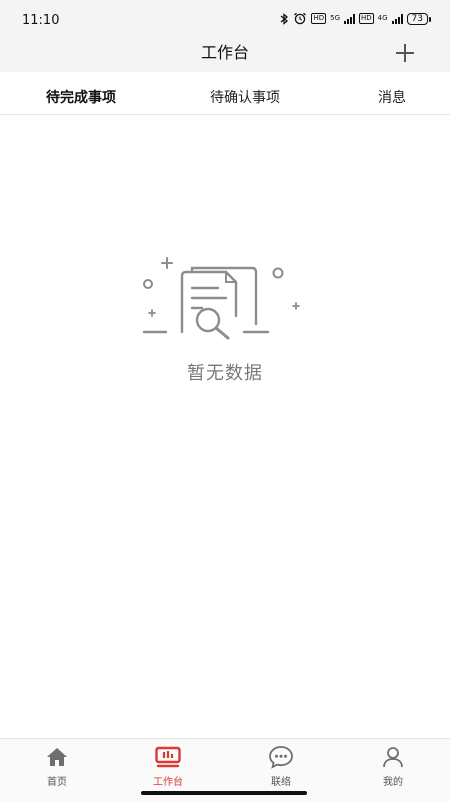  Describe the element at coordinates (281, 782) in the screenshot. I see `bottom-nav-contact-label: 联络` at that location.